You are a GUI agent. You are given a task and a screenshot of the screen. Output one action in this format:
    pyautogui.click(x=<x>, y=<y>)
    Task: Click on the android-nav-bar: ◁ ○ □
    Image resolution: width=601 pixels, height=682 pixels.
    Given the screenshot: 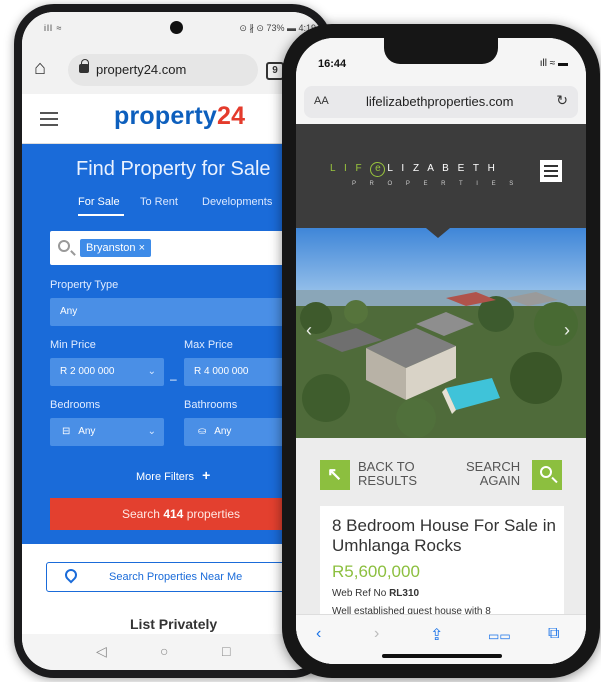 What is the action you would take?
    pyautogui.click(x=173, y=652)
    